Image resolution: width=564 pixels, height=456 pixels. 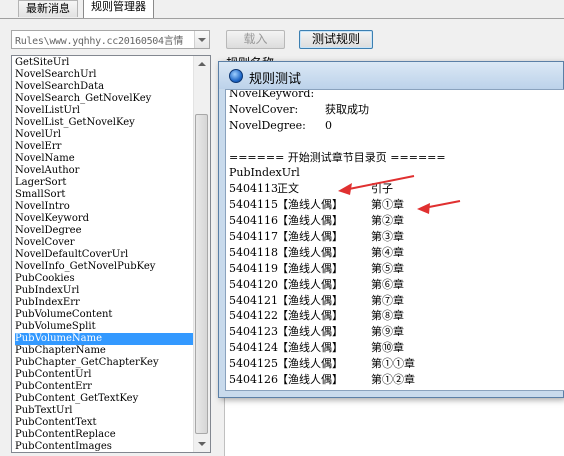 What do you see at coordinates (104, 363) in the screenshot?
I see `rule-item: PubChapter_GetChapterKey` at bounding box center [104, 363].